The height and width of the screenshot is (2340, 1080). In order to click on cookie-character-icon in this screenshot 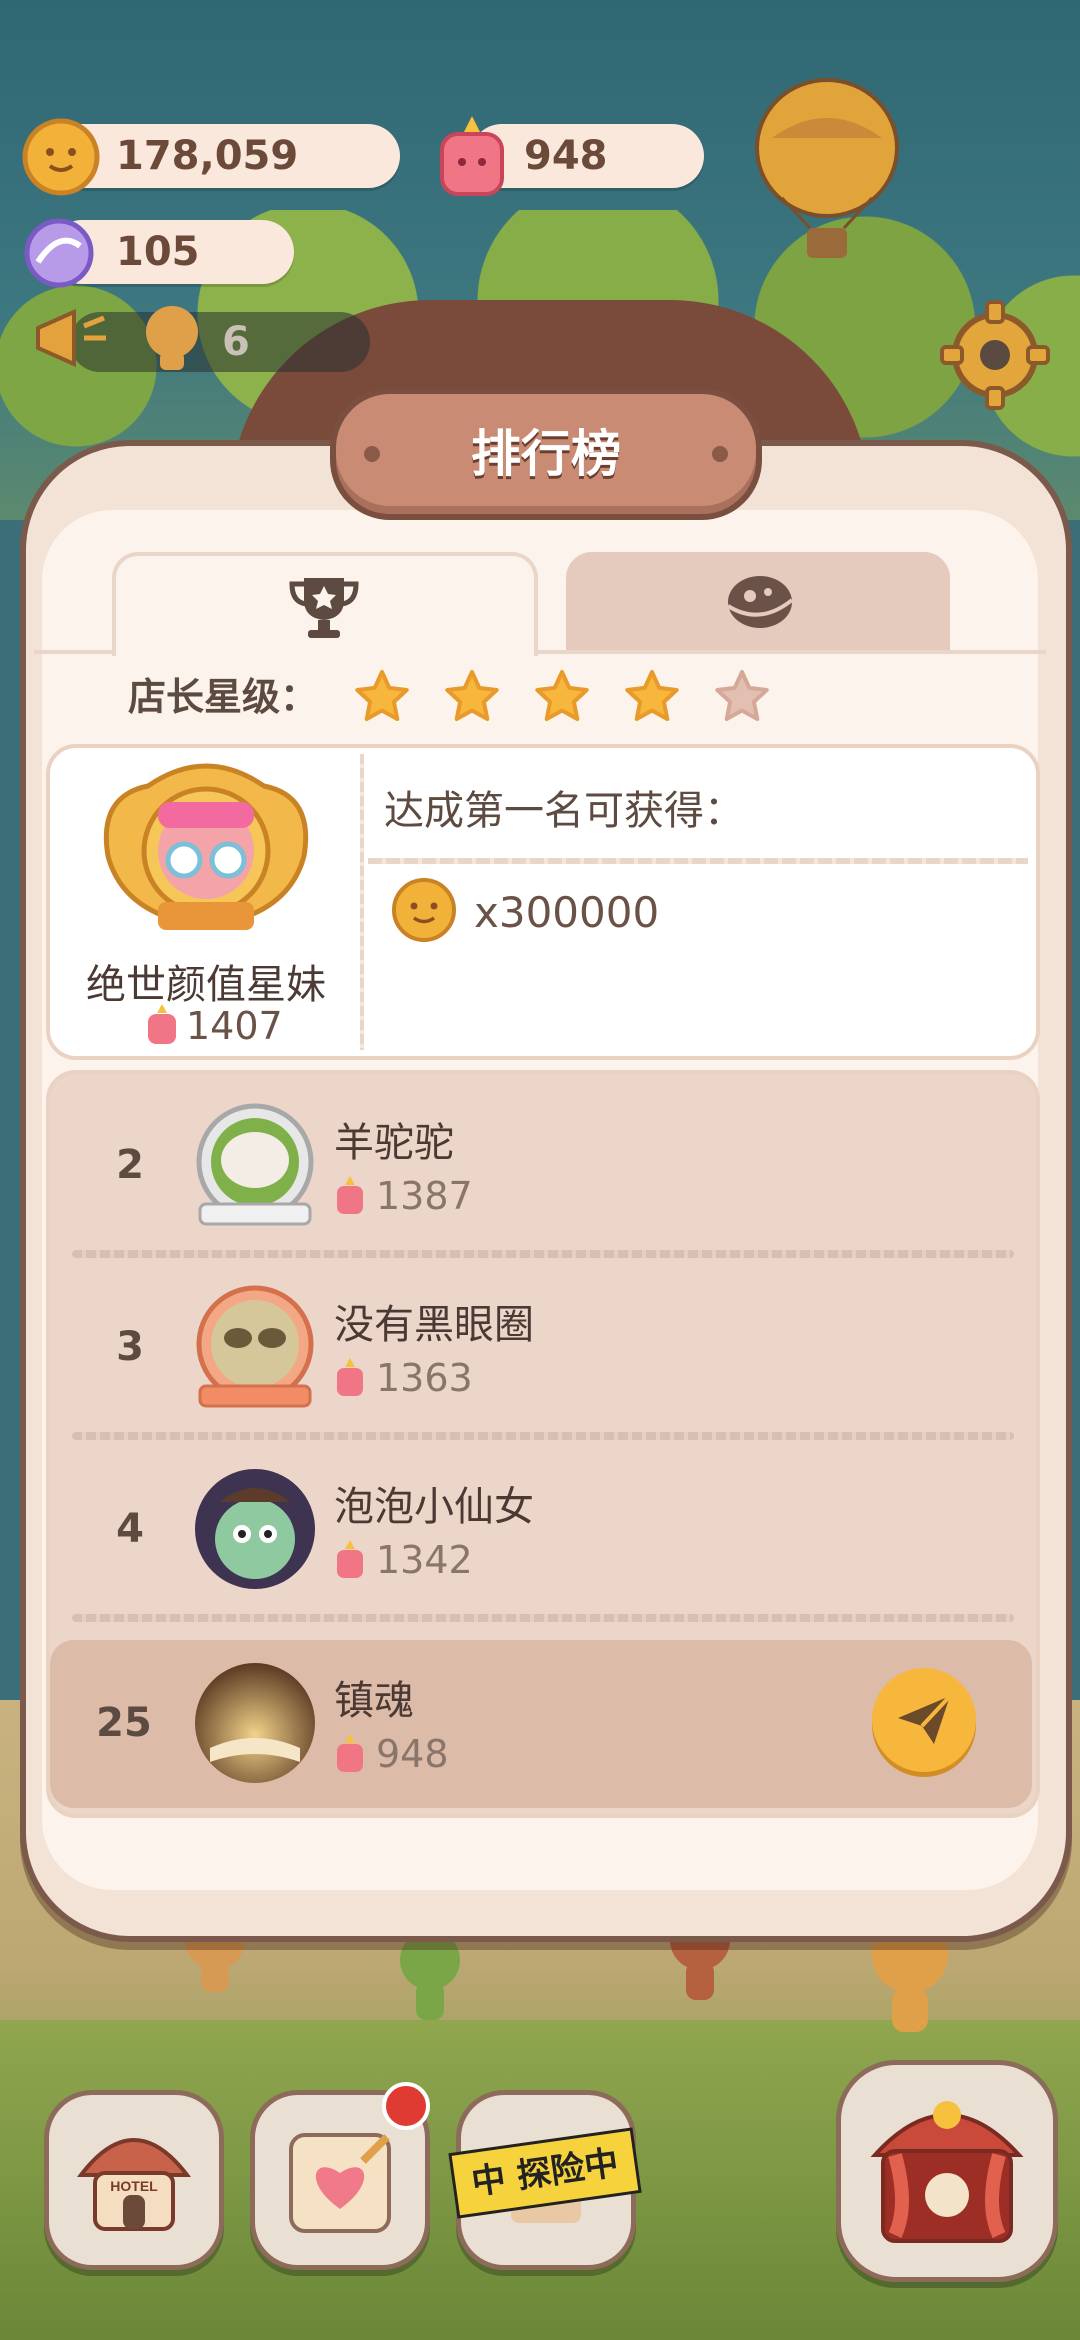, I will do `click(172, 338)`.